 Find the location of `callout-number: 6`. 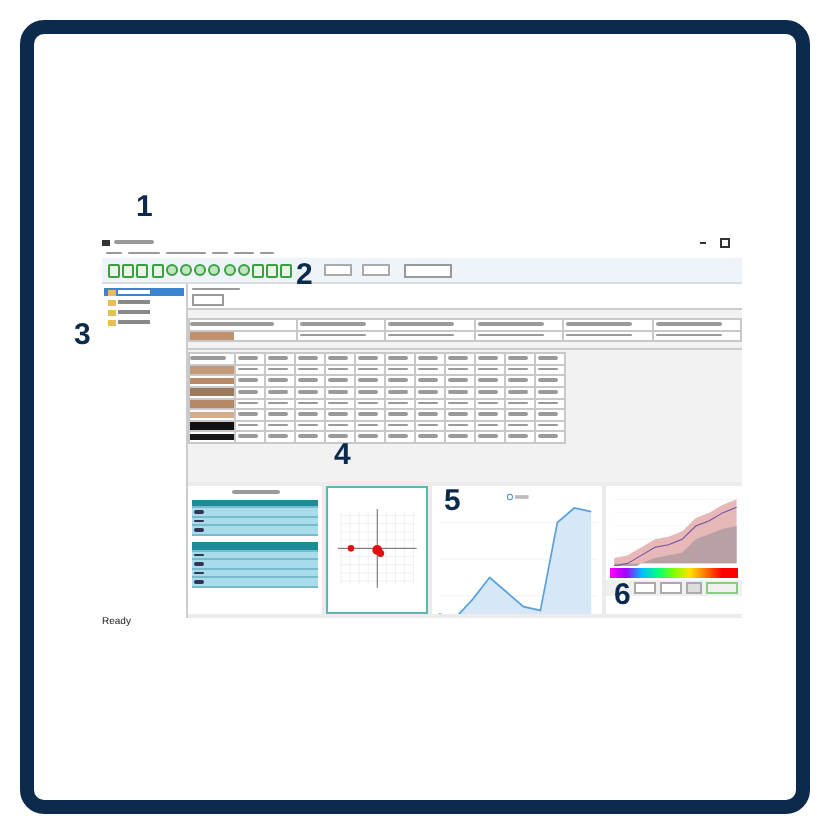

callout-number: 6 is located at coordinates (622, 595).